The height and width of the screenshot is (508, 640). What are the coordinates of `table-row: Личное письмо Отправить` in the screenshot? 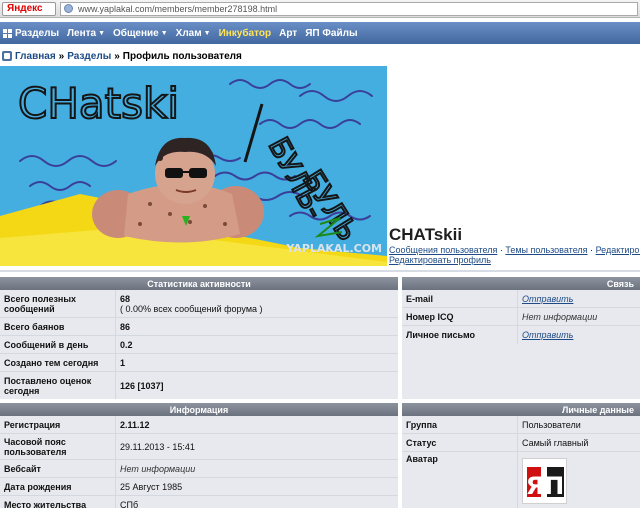 It's located at (521, 335).